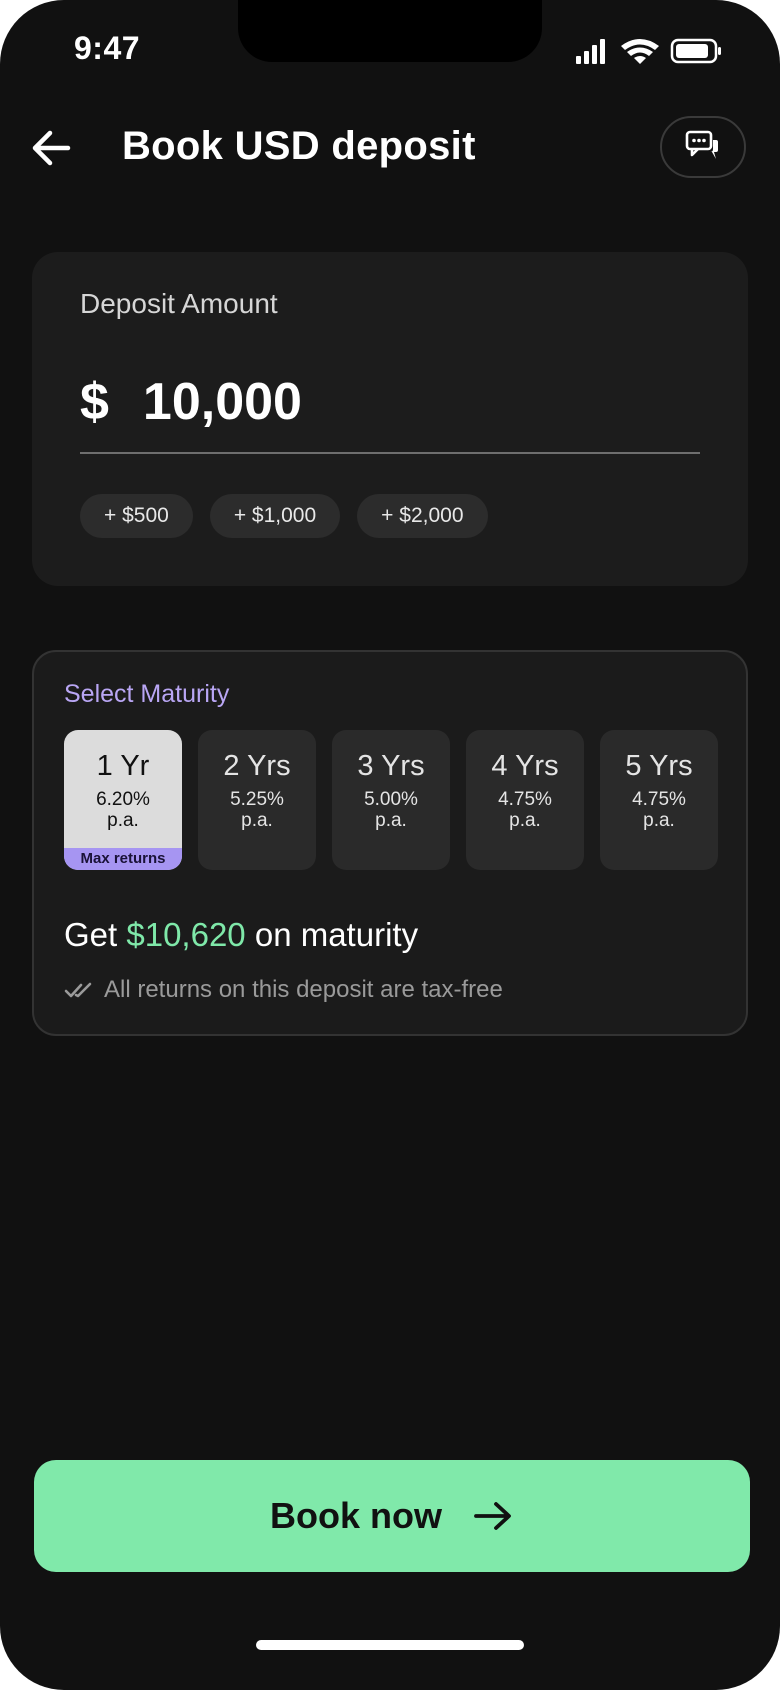  I want to click on book-now-button: Book now, so click(392, 1516).